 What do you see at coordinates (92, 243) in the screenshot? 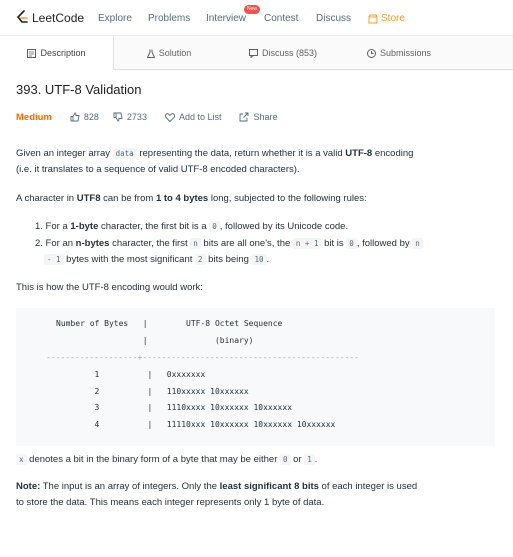
I see `bold-text: n-bytes` at bounding box center [92, 243].